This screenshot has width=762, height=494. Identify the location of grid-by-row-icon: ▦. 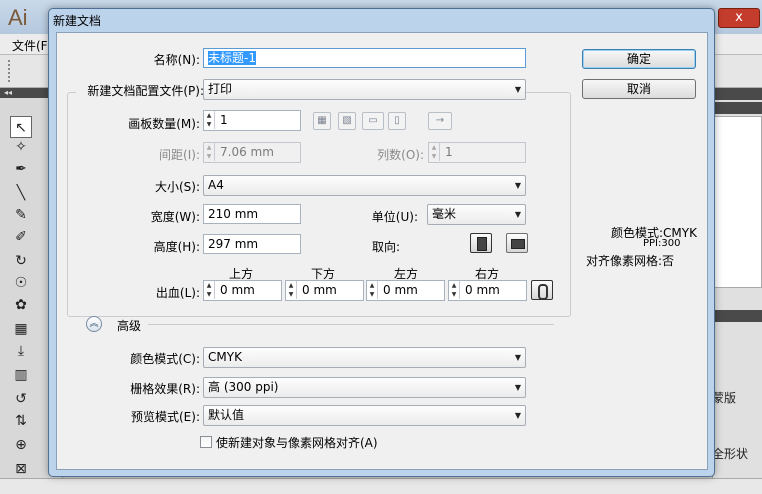
(322, 121).